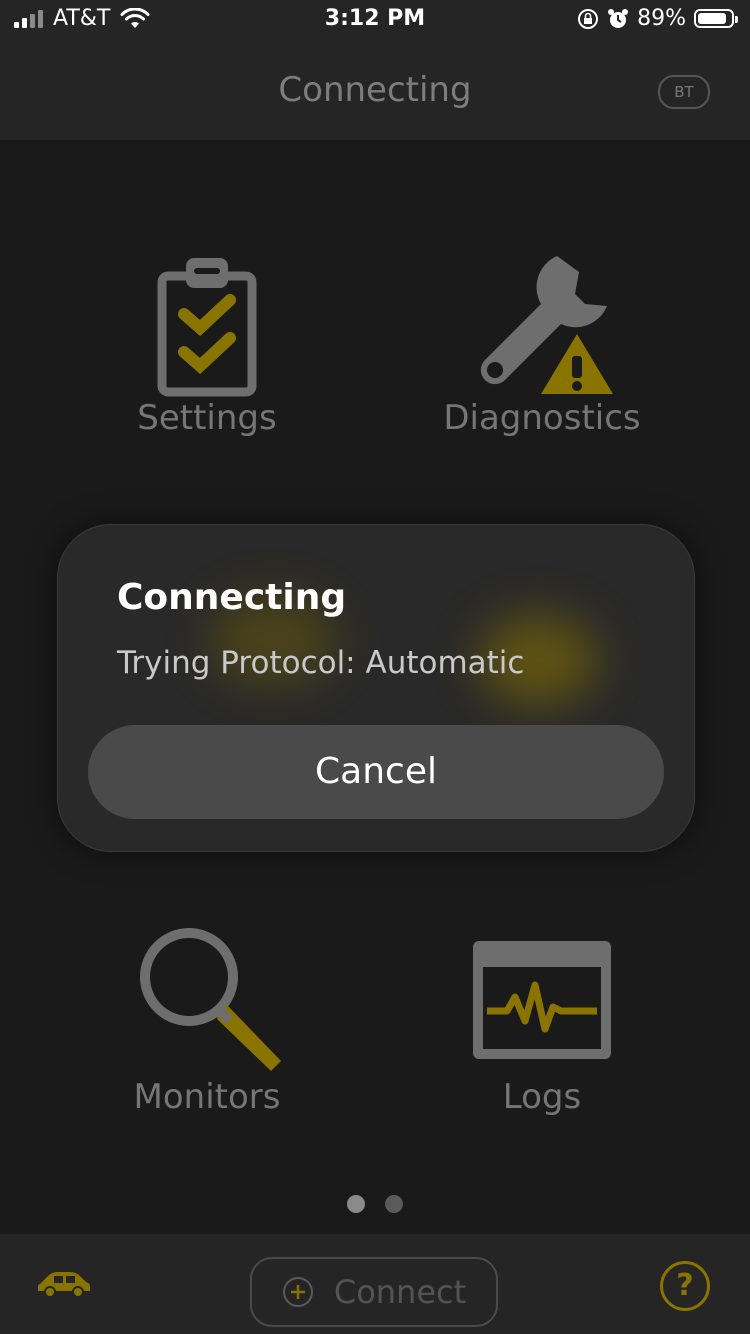 This screenshot has height=1334, width=750. I want to click on car-icon, so click(64, 1284).